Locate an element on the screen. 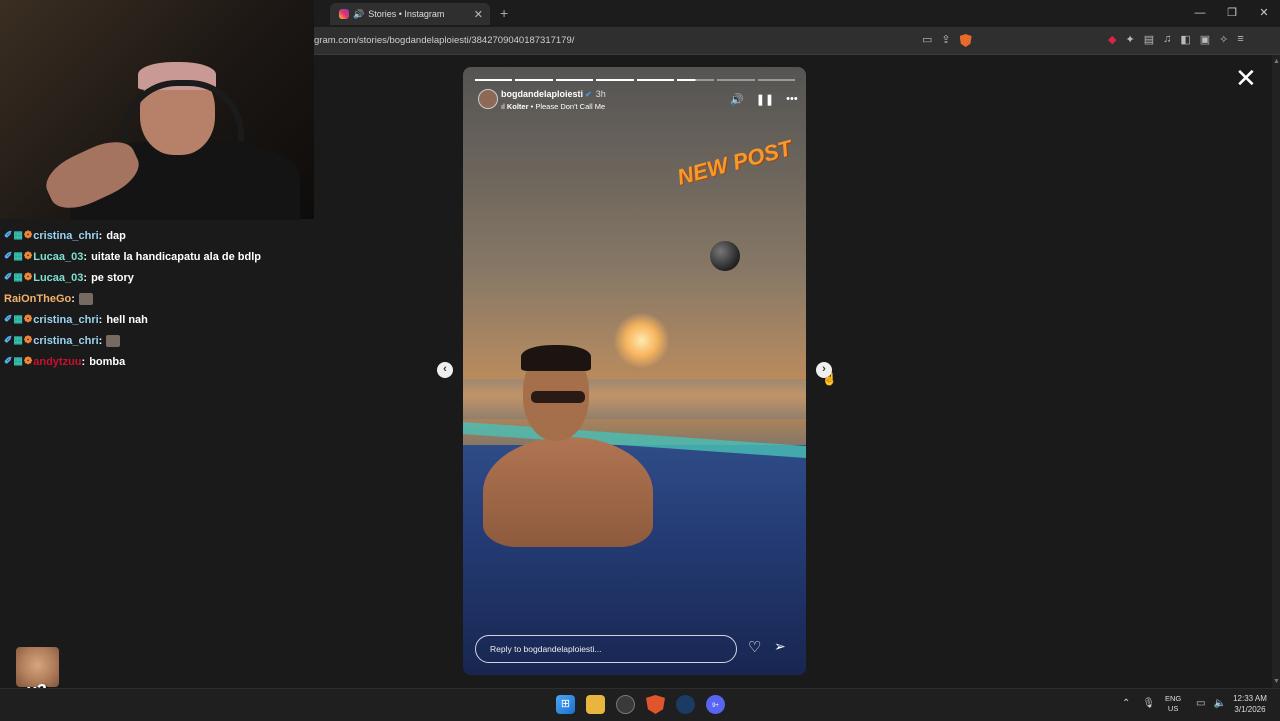 The image size is (1280, 721). sidebar-icon: ◧ is located at coordinates (1185, 39).